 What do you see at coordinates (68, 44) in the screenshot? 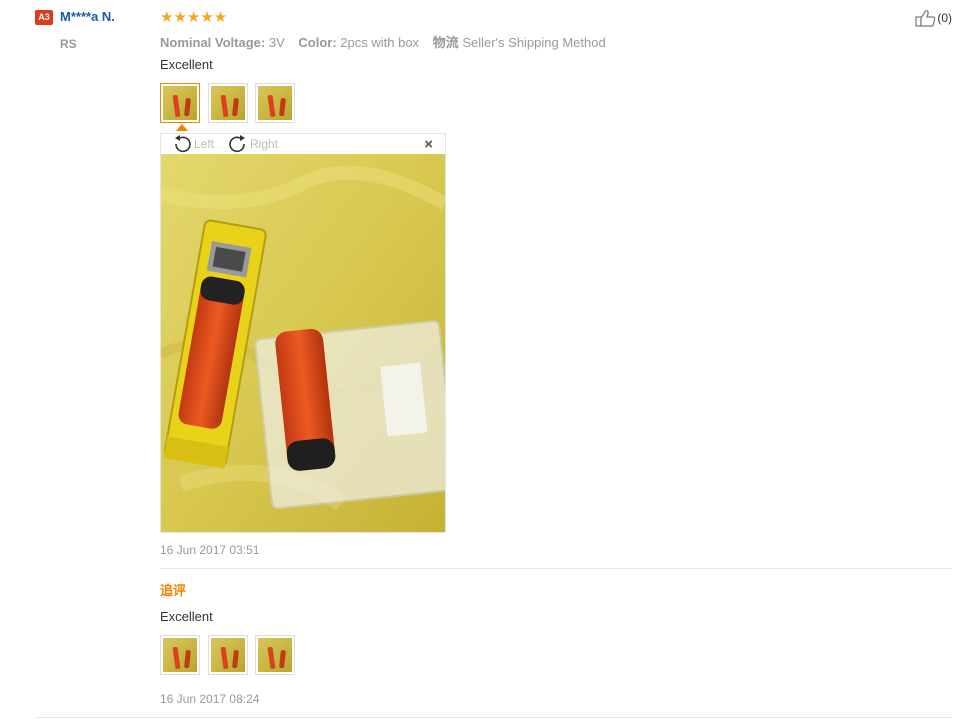
I see `reviewer-country: RS` at bounding box center [68, 44].